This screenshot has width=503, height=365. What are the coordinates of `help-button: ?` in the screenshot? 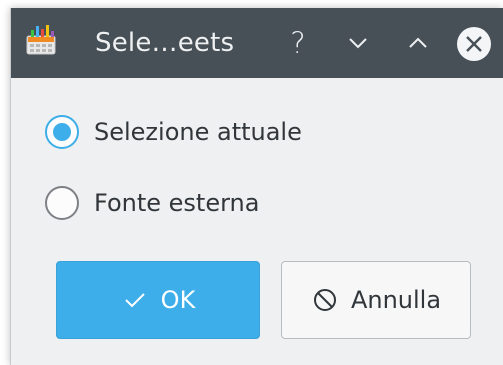 It's located at (298, 43).